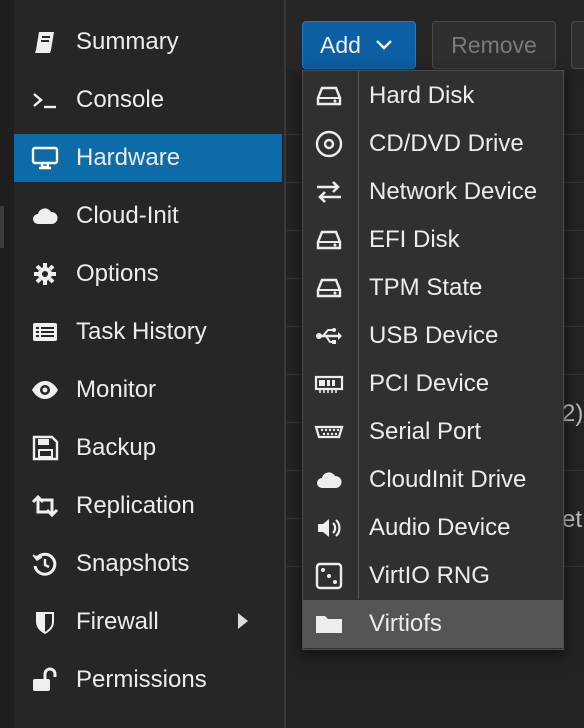  I want to click on history-icon, so click(45, 564).